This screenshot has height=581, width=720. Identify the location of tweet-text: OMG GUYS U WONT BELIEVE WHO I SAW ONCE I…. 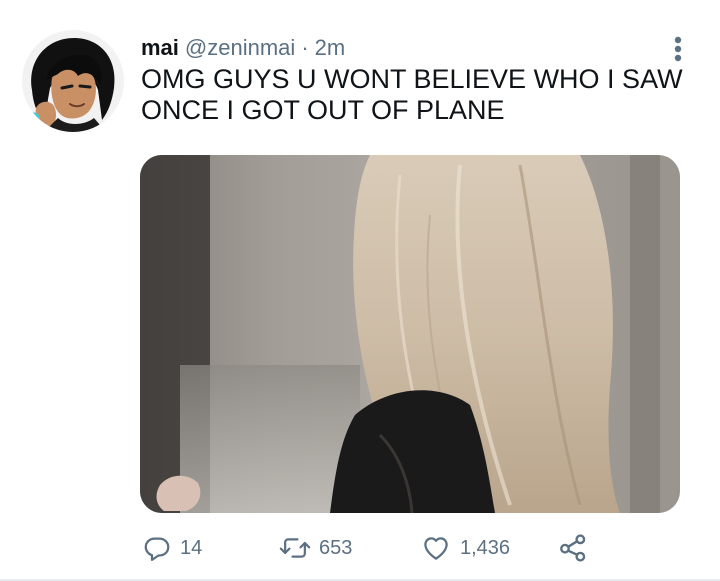
(421, 95).